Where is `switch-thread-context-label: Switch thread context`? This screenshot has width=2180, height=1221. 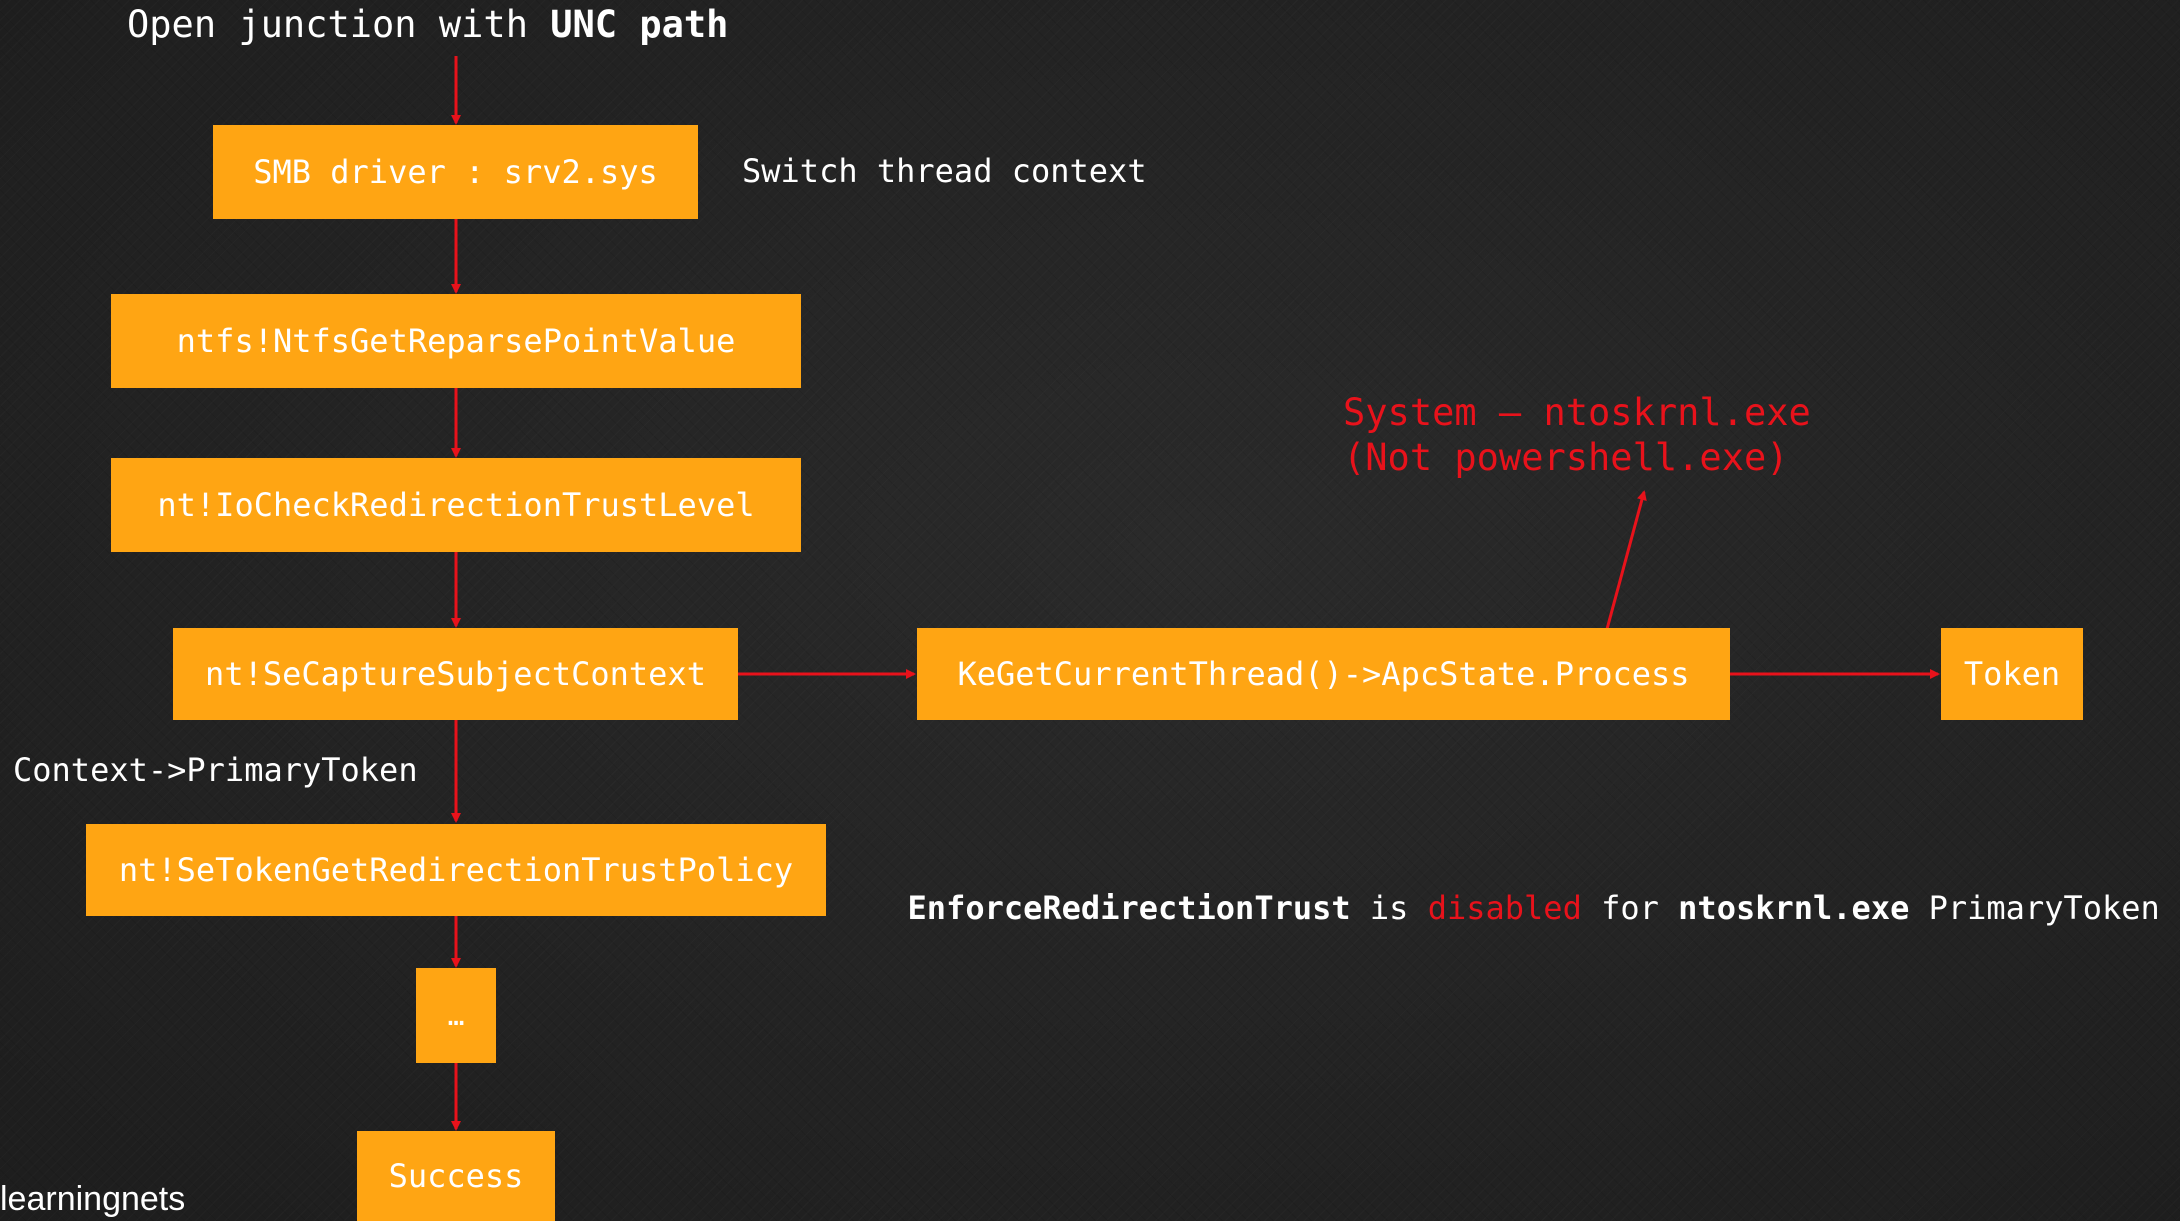
switch-thread-context-label: Switch thread context is located at coordinates (944, 171).